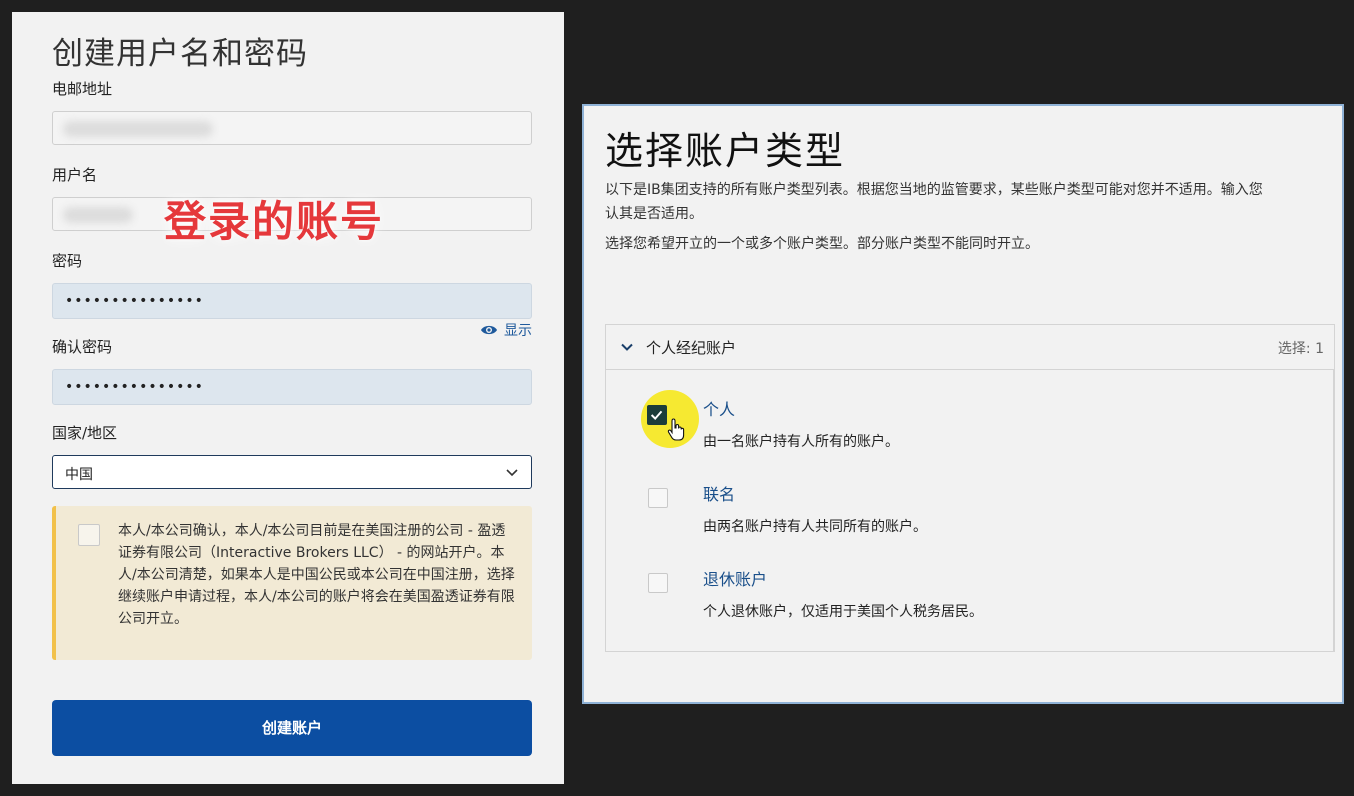  Describe the element at coordinates (274, 221) in the screenshot. I see `annotation-login-account: 登录的账号` at that location.